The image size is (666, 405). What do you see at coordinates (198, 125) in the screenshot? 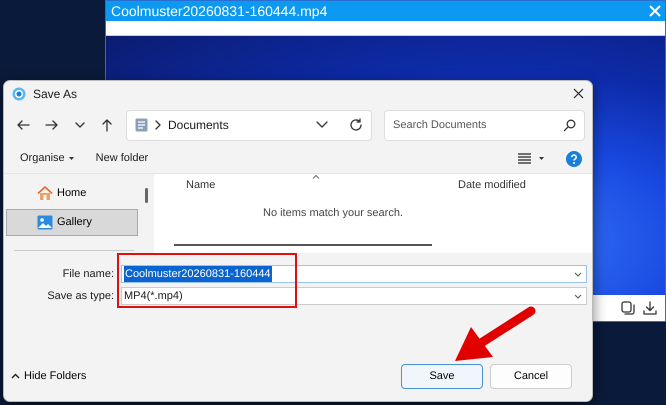
I see `address-path: Documents` at bounding box center [198, 125].